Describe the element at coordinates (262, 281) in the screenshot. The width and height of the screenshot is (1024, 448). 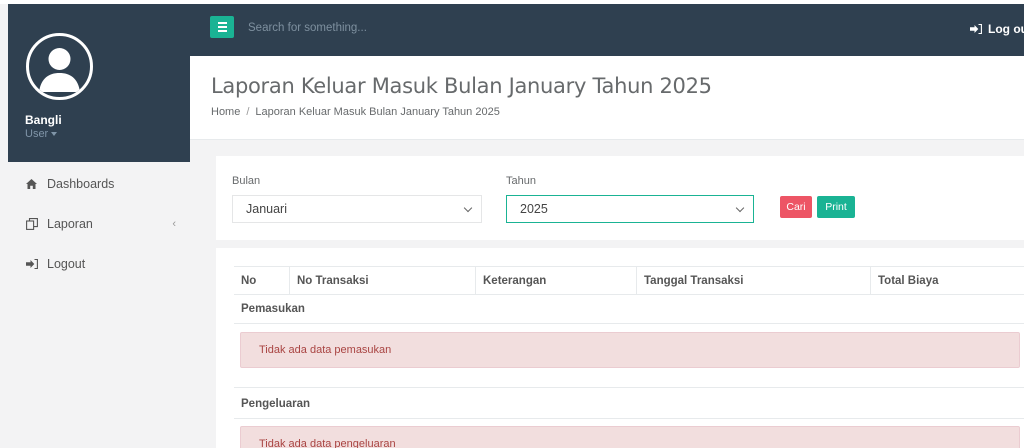
I see `column-header-no: No` at that location.